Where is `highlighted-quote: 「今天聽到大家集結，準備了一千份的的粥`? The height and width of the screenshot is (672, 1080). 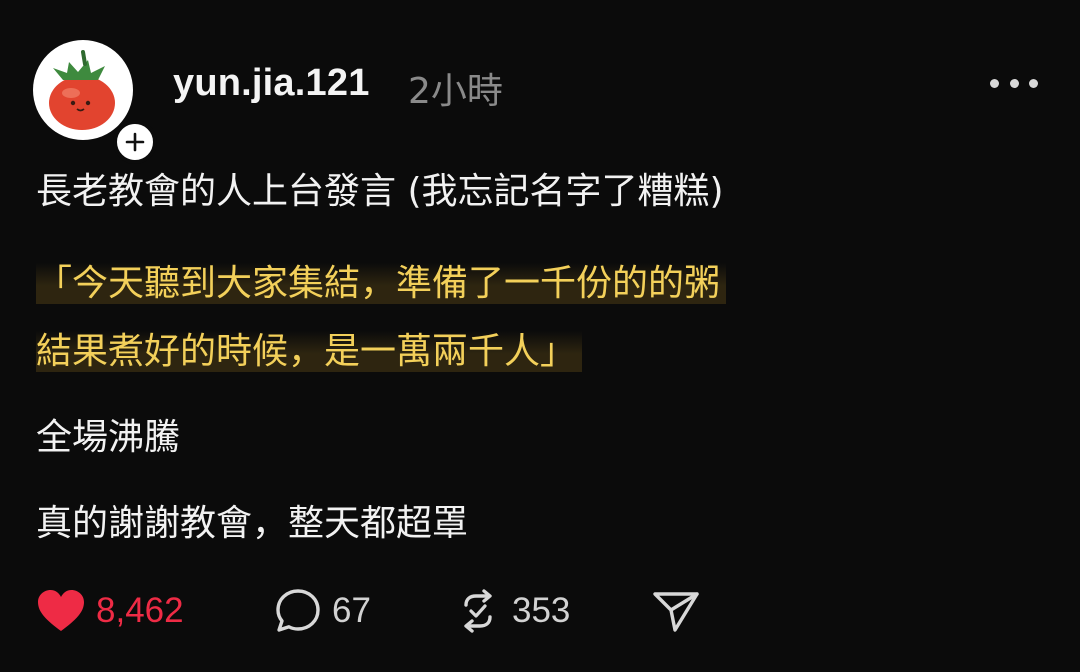 highlighted-quote: 「今天聽到大家集結，準備了一千份的的粥 is located at coordinates (381, 283).